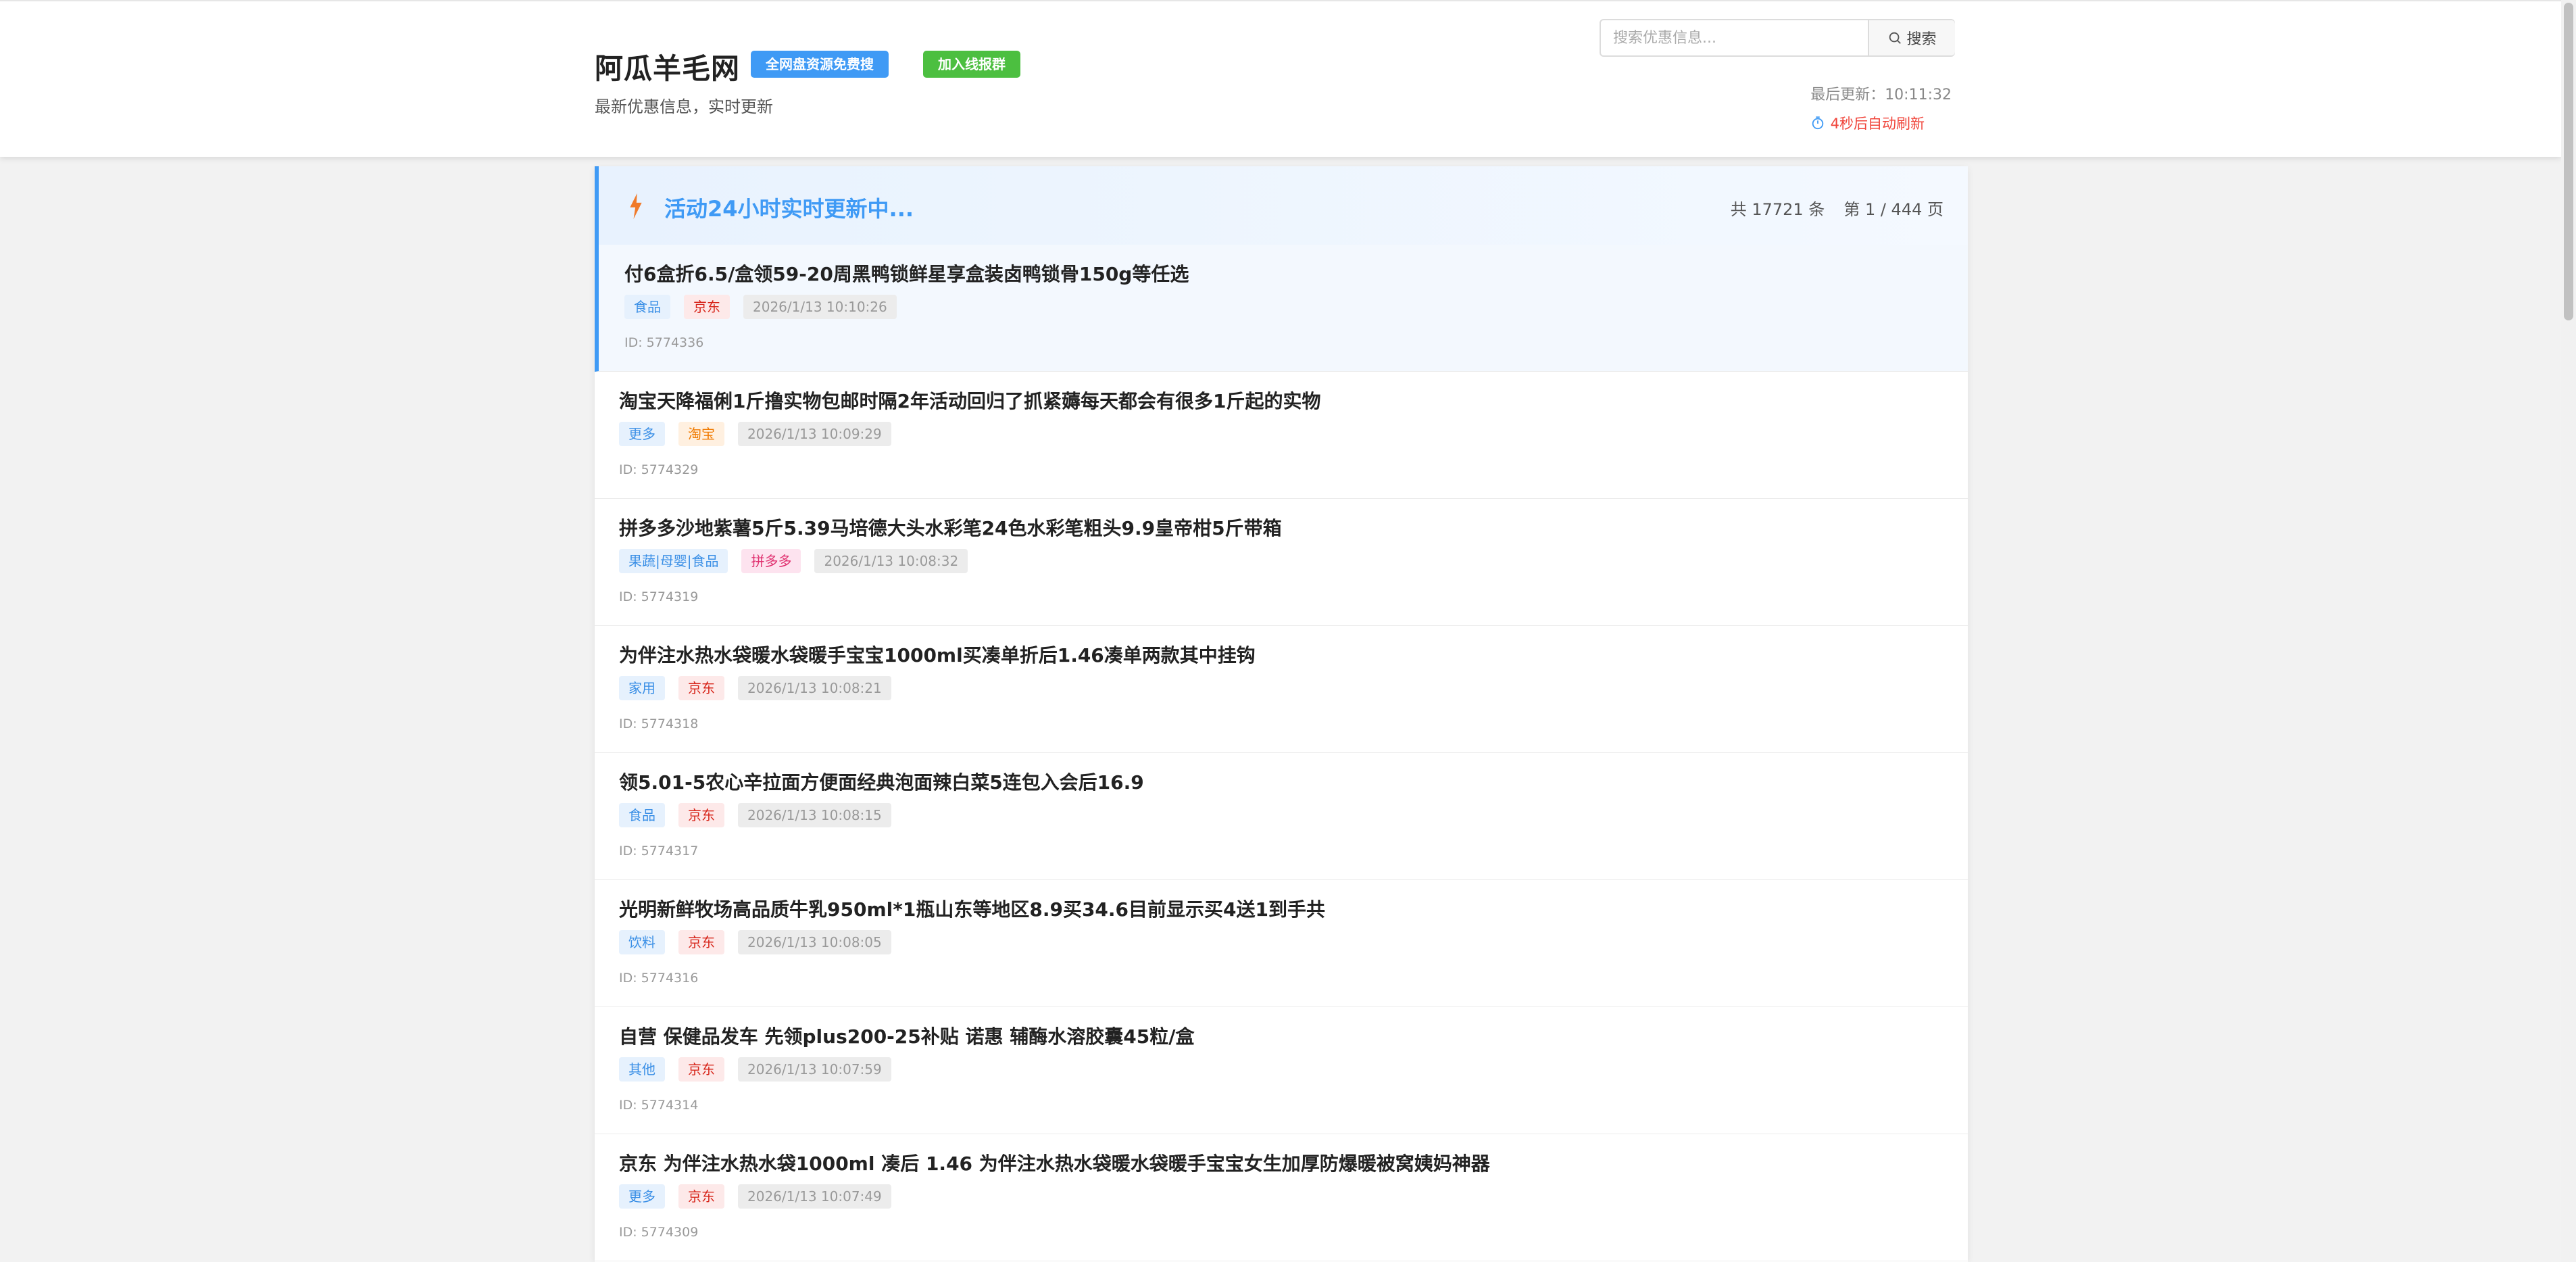 The image size is (2576, 1262). I want to click on deal-id: ID: 5774314, so click(659, 1105).